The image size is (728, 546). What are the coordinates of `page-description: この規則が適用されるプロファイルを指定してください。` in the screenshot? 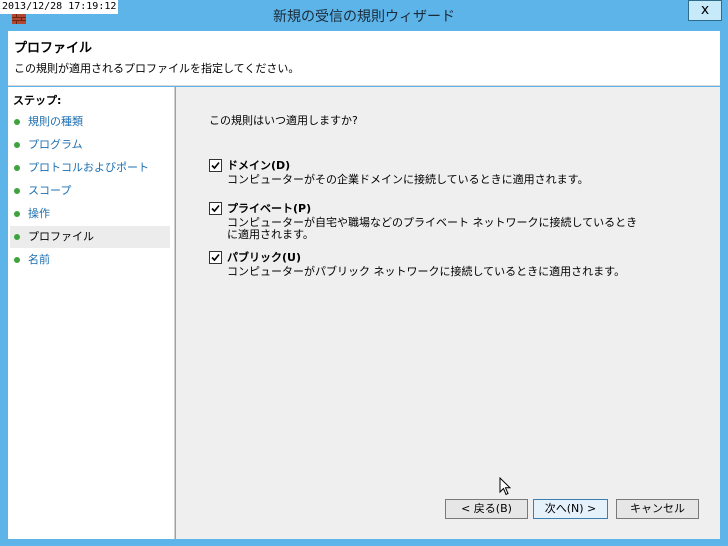 It's located at (157, 68).